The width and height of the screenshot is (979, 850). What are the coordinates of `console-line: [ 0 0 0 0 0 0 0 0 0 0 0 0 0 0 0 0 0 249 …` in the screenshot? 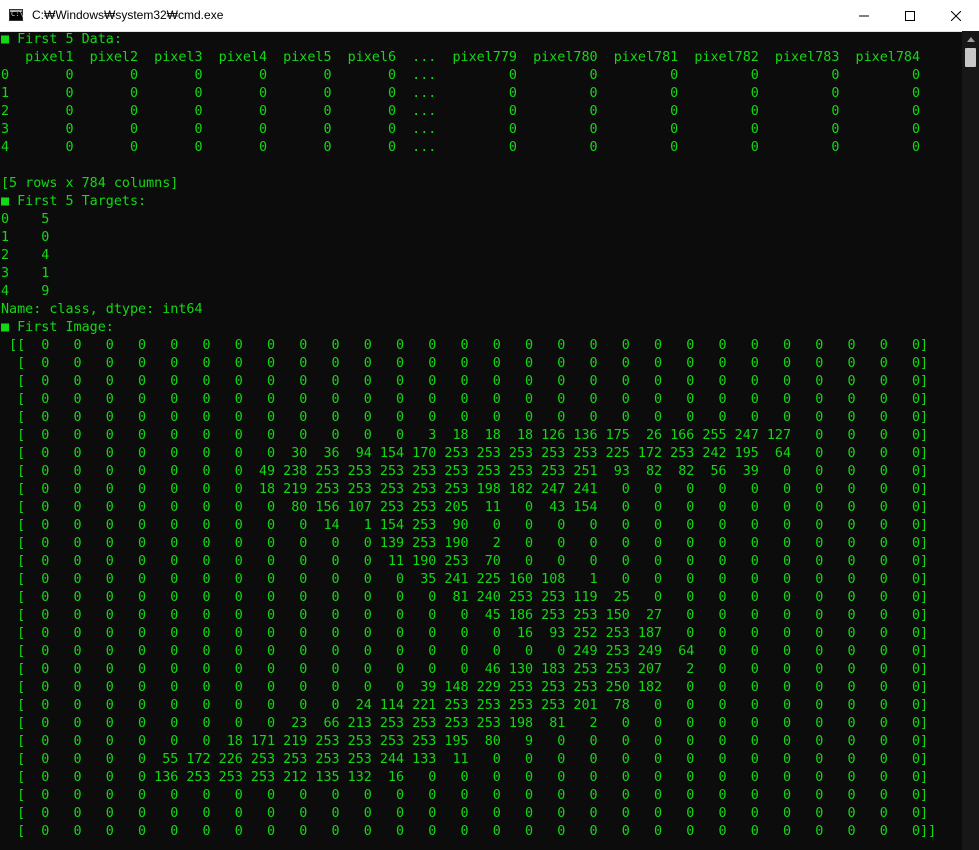 It's located at (465, 651).